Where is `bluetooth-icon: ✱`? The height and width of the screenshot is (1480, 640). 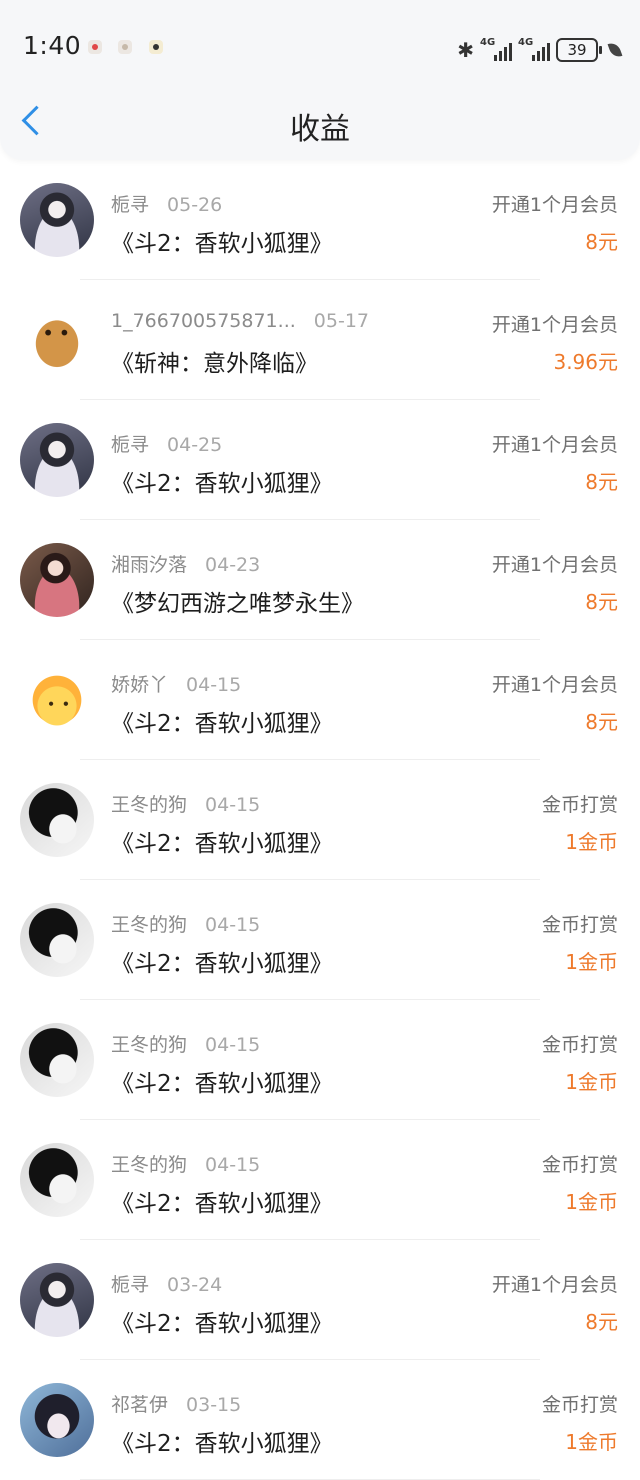 bluetooth-icon: ✱ is located at coordinates (465, 50).